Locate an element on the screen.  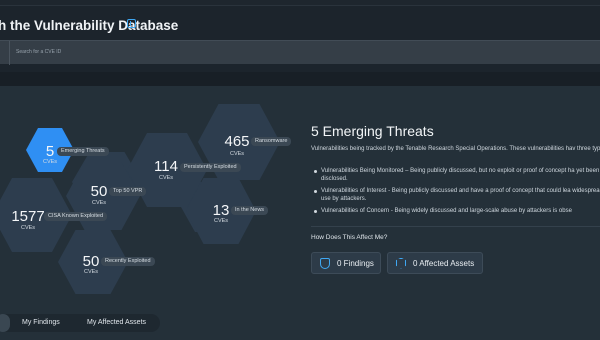
affected-assets-button: 0 Affected Assets is located at coordinates (435, 263).